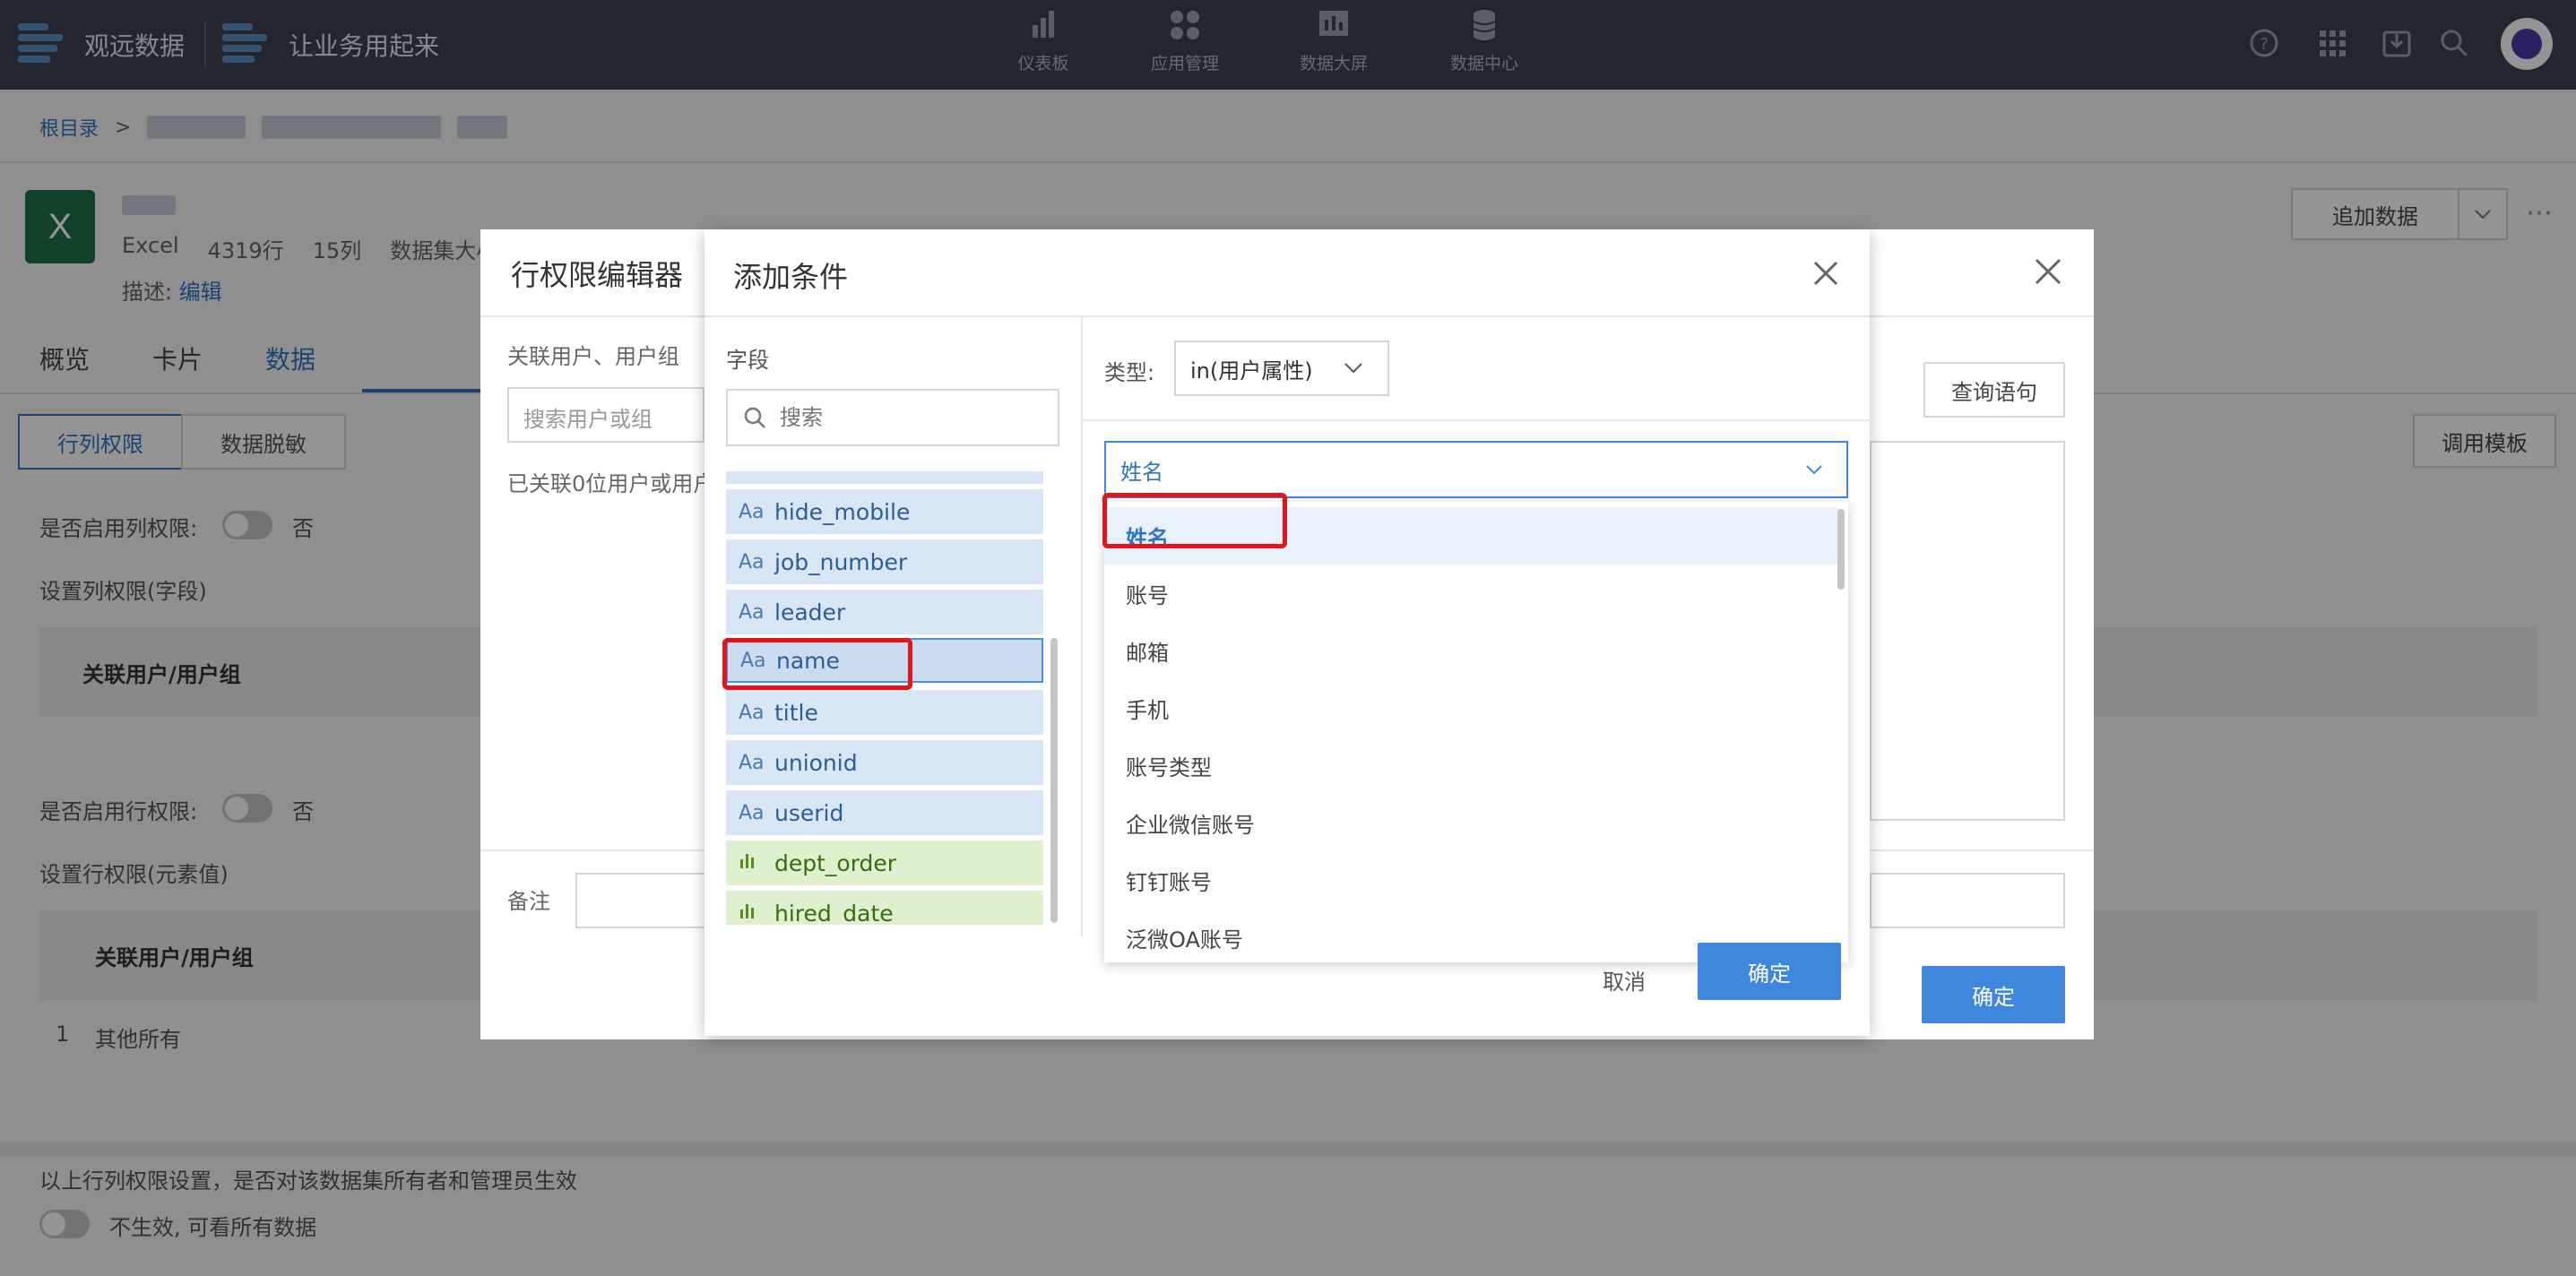 This screenshot has width=2576, height=1276. I want to click on attribute-select: 姓名, so click(1476, 469).